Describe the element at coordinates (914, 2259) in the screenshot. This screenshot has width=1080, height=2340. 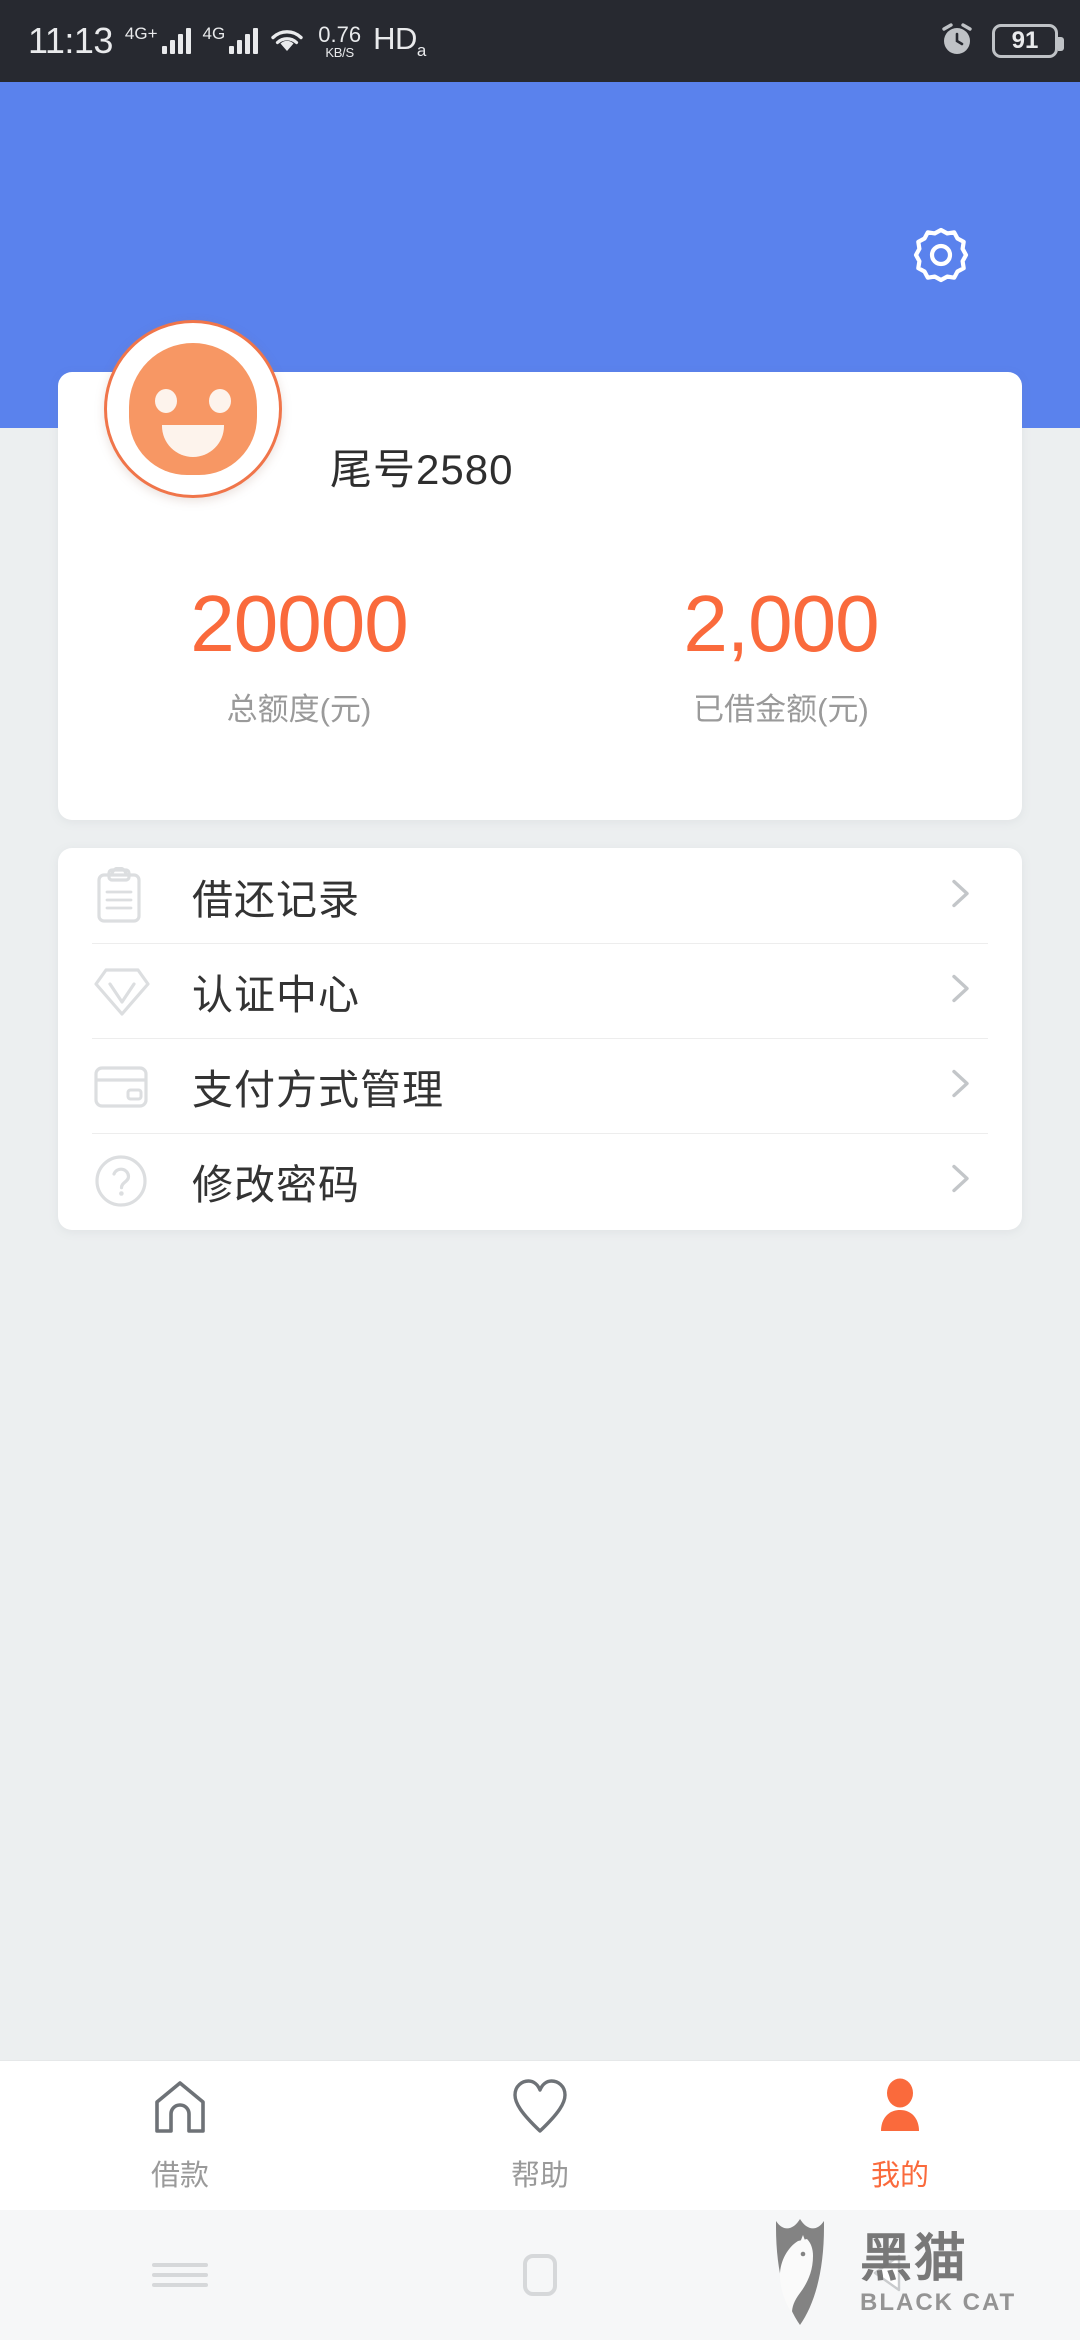
I see `watermark-name-cn: 黑猫` at that location.